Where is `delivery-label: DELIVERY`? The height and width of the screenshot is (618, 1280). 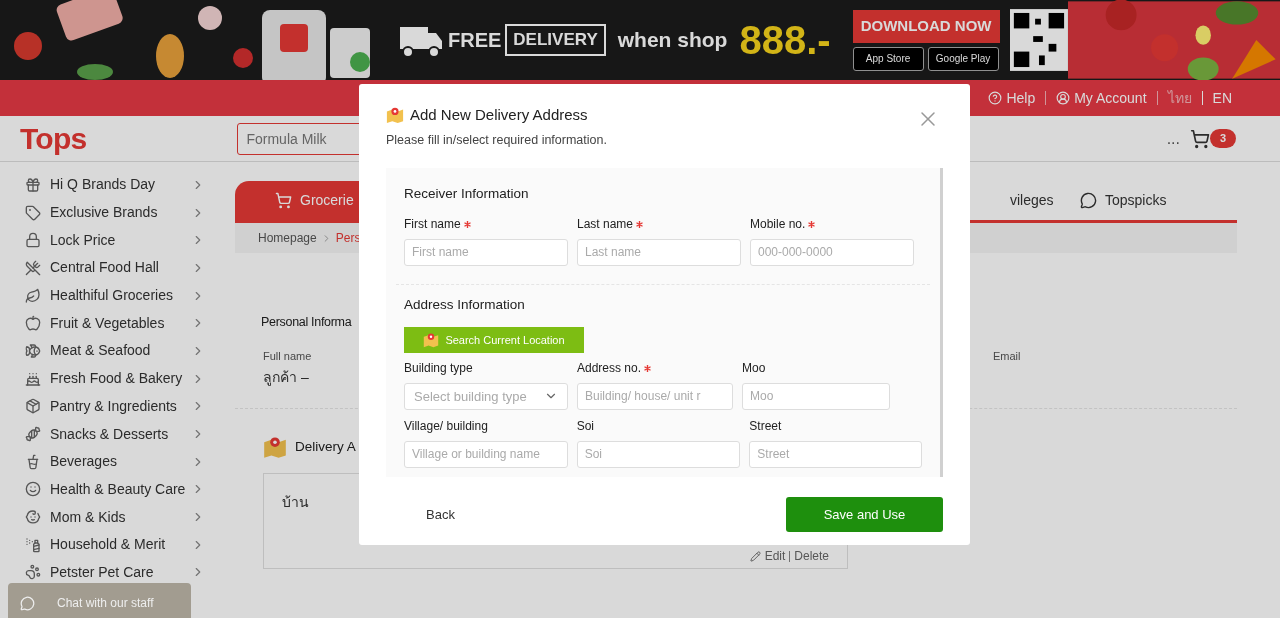 delivery-label: DELIVERY is located at coordinates (555, 40).